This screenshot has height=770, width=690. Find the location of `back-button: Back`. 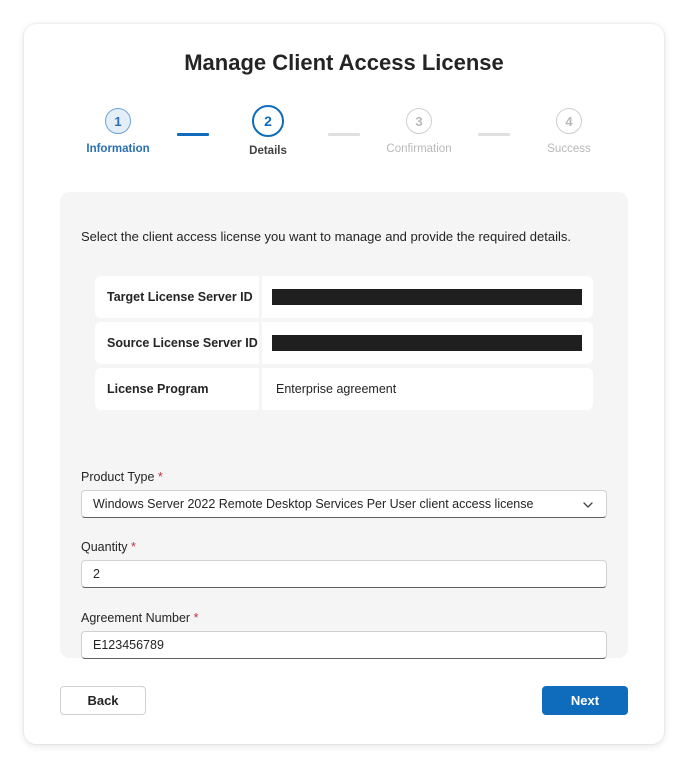

back-button: Back is located at coordinates (103, 700).